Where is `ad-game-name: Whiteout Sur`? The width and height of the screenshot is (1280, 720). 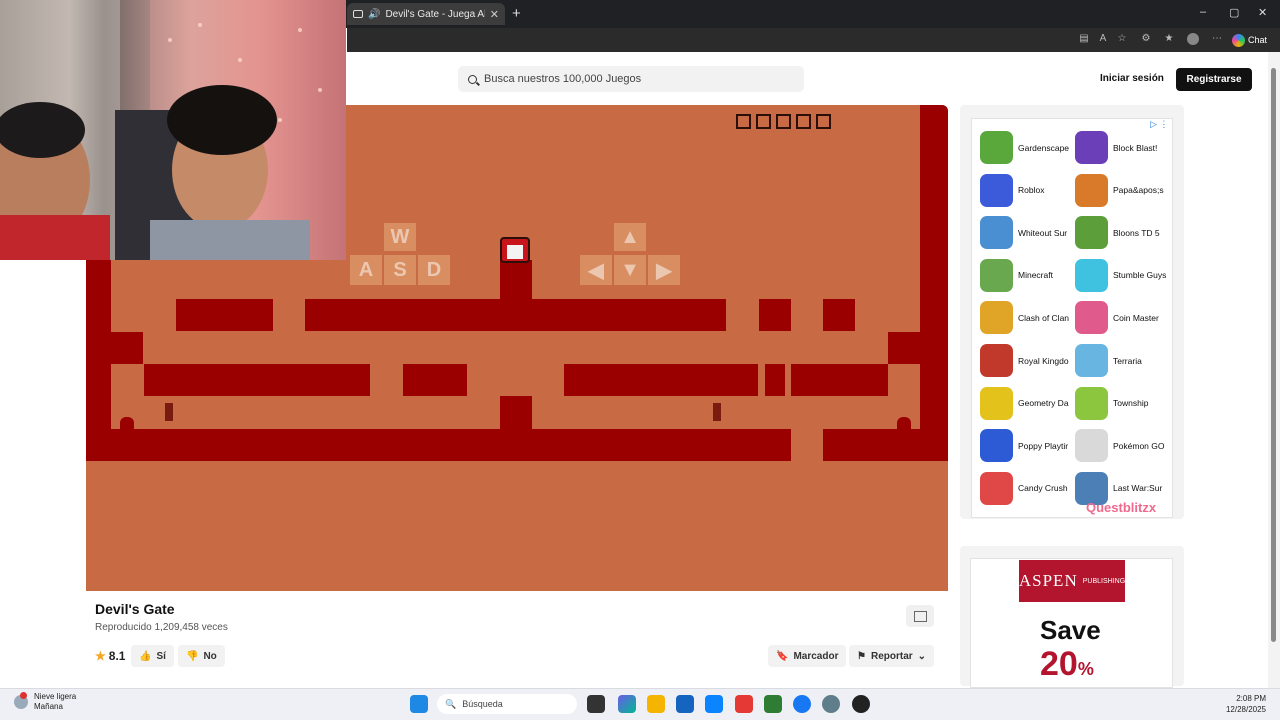 ad-game-name: Whiteout Sur is located at coordinates (1043, 232).